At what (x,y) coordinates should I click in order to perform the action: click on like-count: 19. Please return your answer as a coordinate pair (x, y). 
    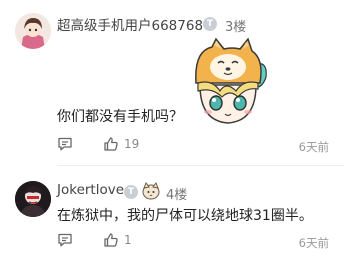
    Looking at the image, I should click on (132, 144).